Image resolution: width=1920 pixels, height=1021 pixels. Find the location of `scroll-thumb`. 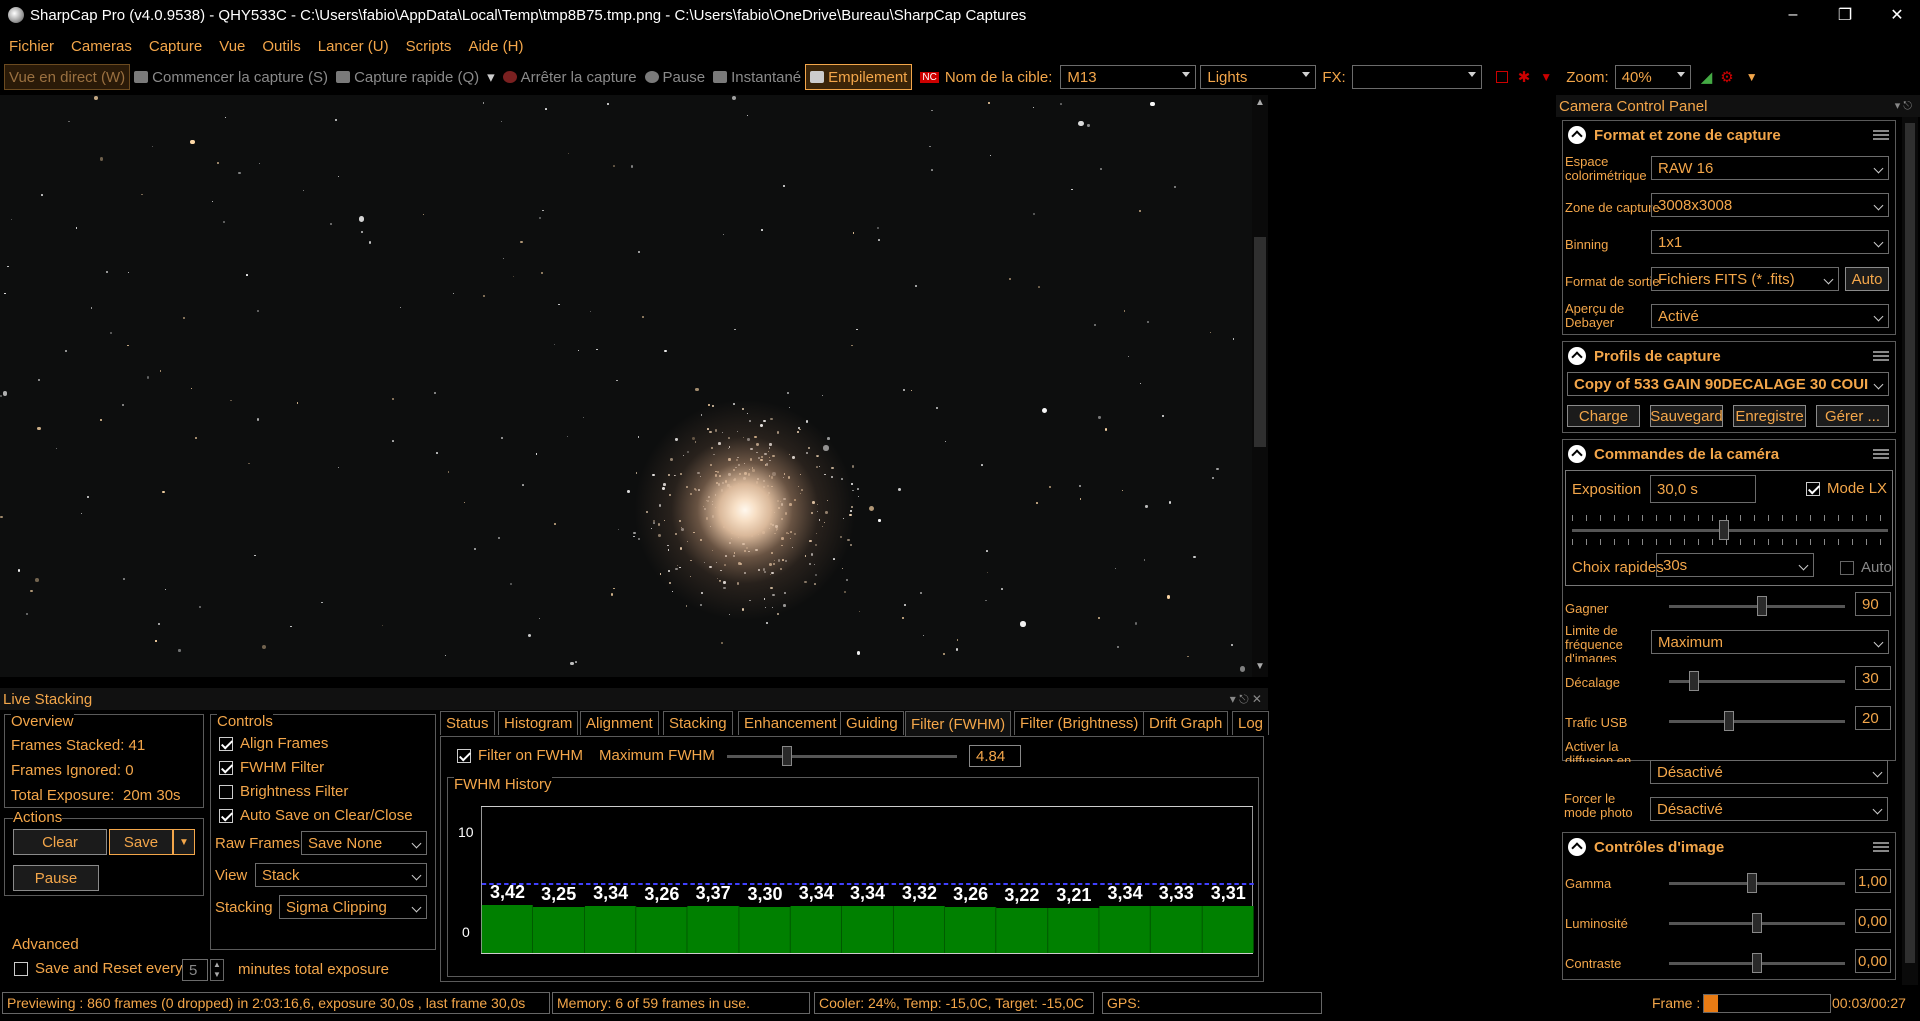

scroll-thumb is located at coordinates (1260, 342).